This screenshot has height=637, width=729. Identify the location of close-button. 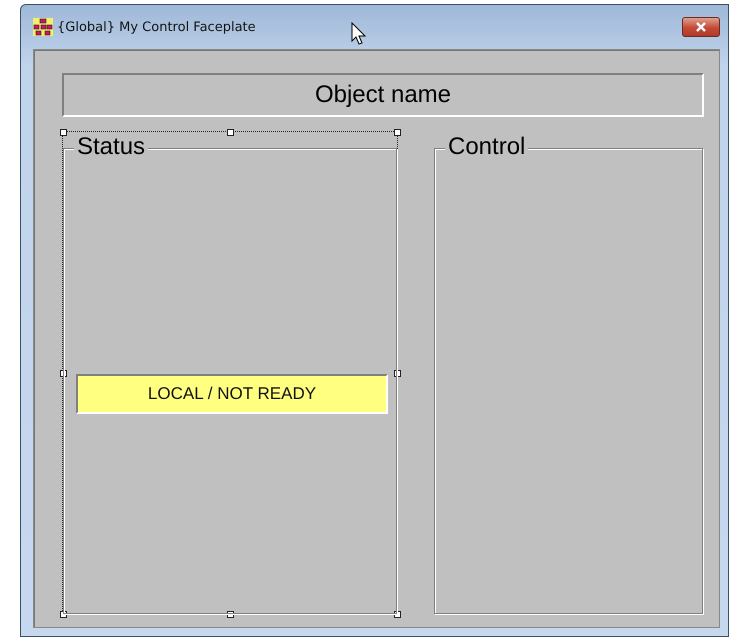
(701, 27).